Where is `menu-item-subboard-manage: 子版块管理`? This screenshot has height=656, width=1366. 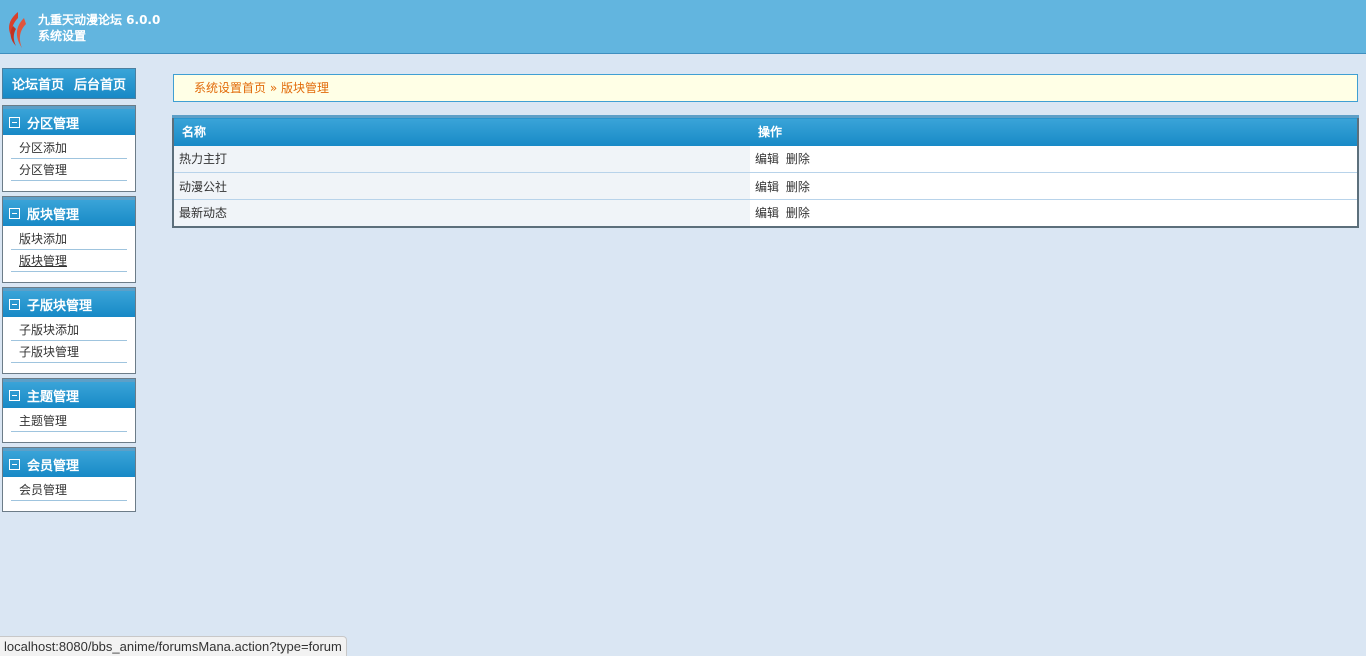
menu-item-subboard-manage: 子版块管理 is located at coordinates (69, 352).